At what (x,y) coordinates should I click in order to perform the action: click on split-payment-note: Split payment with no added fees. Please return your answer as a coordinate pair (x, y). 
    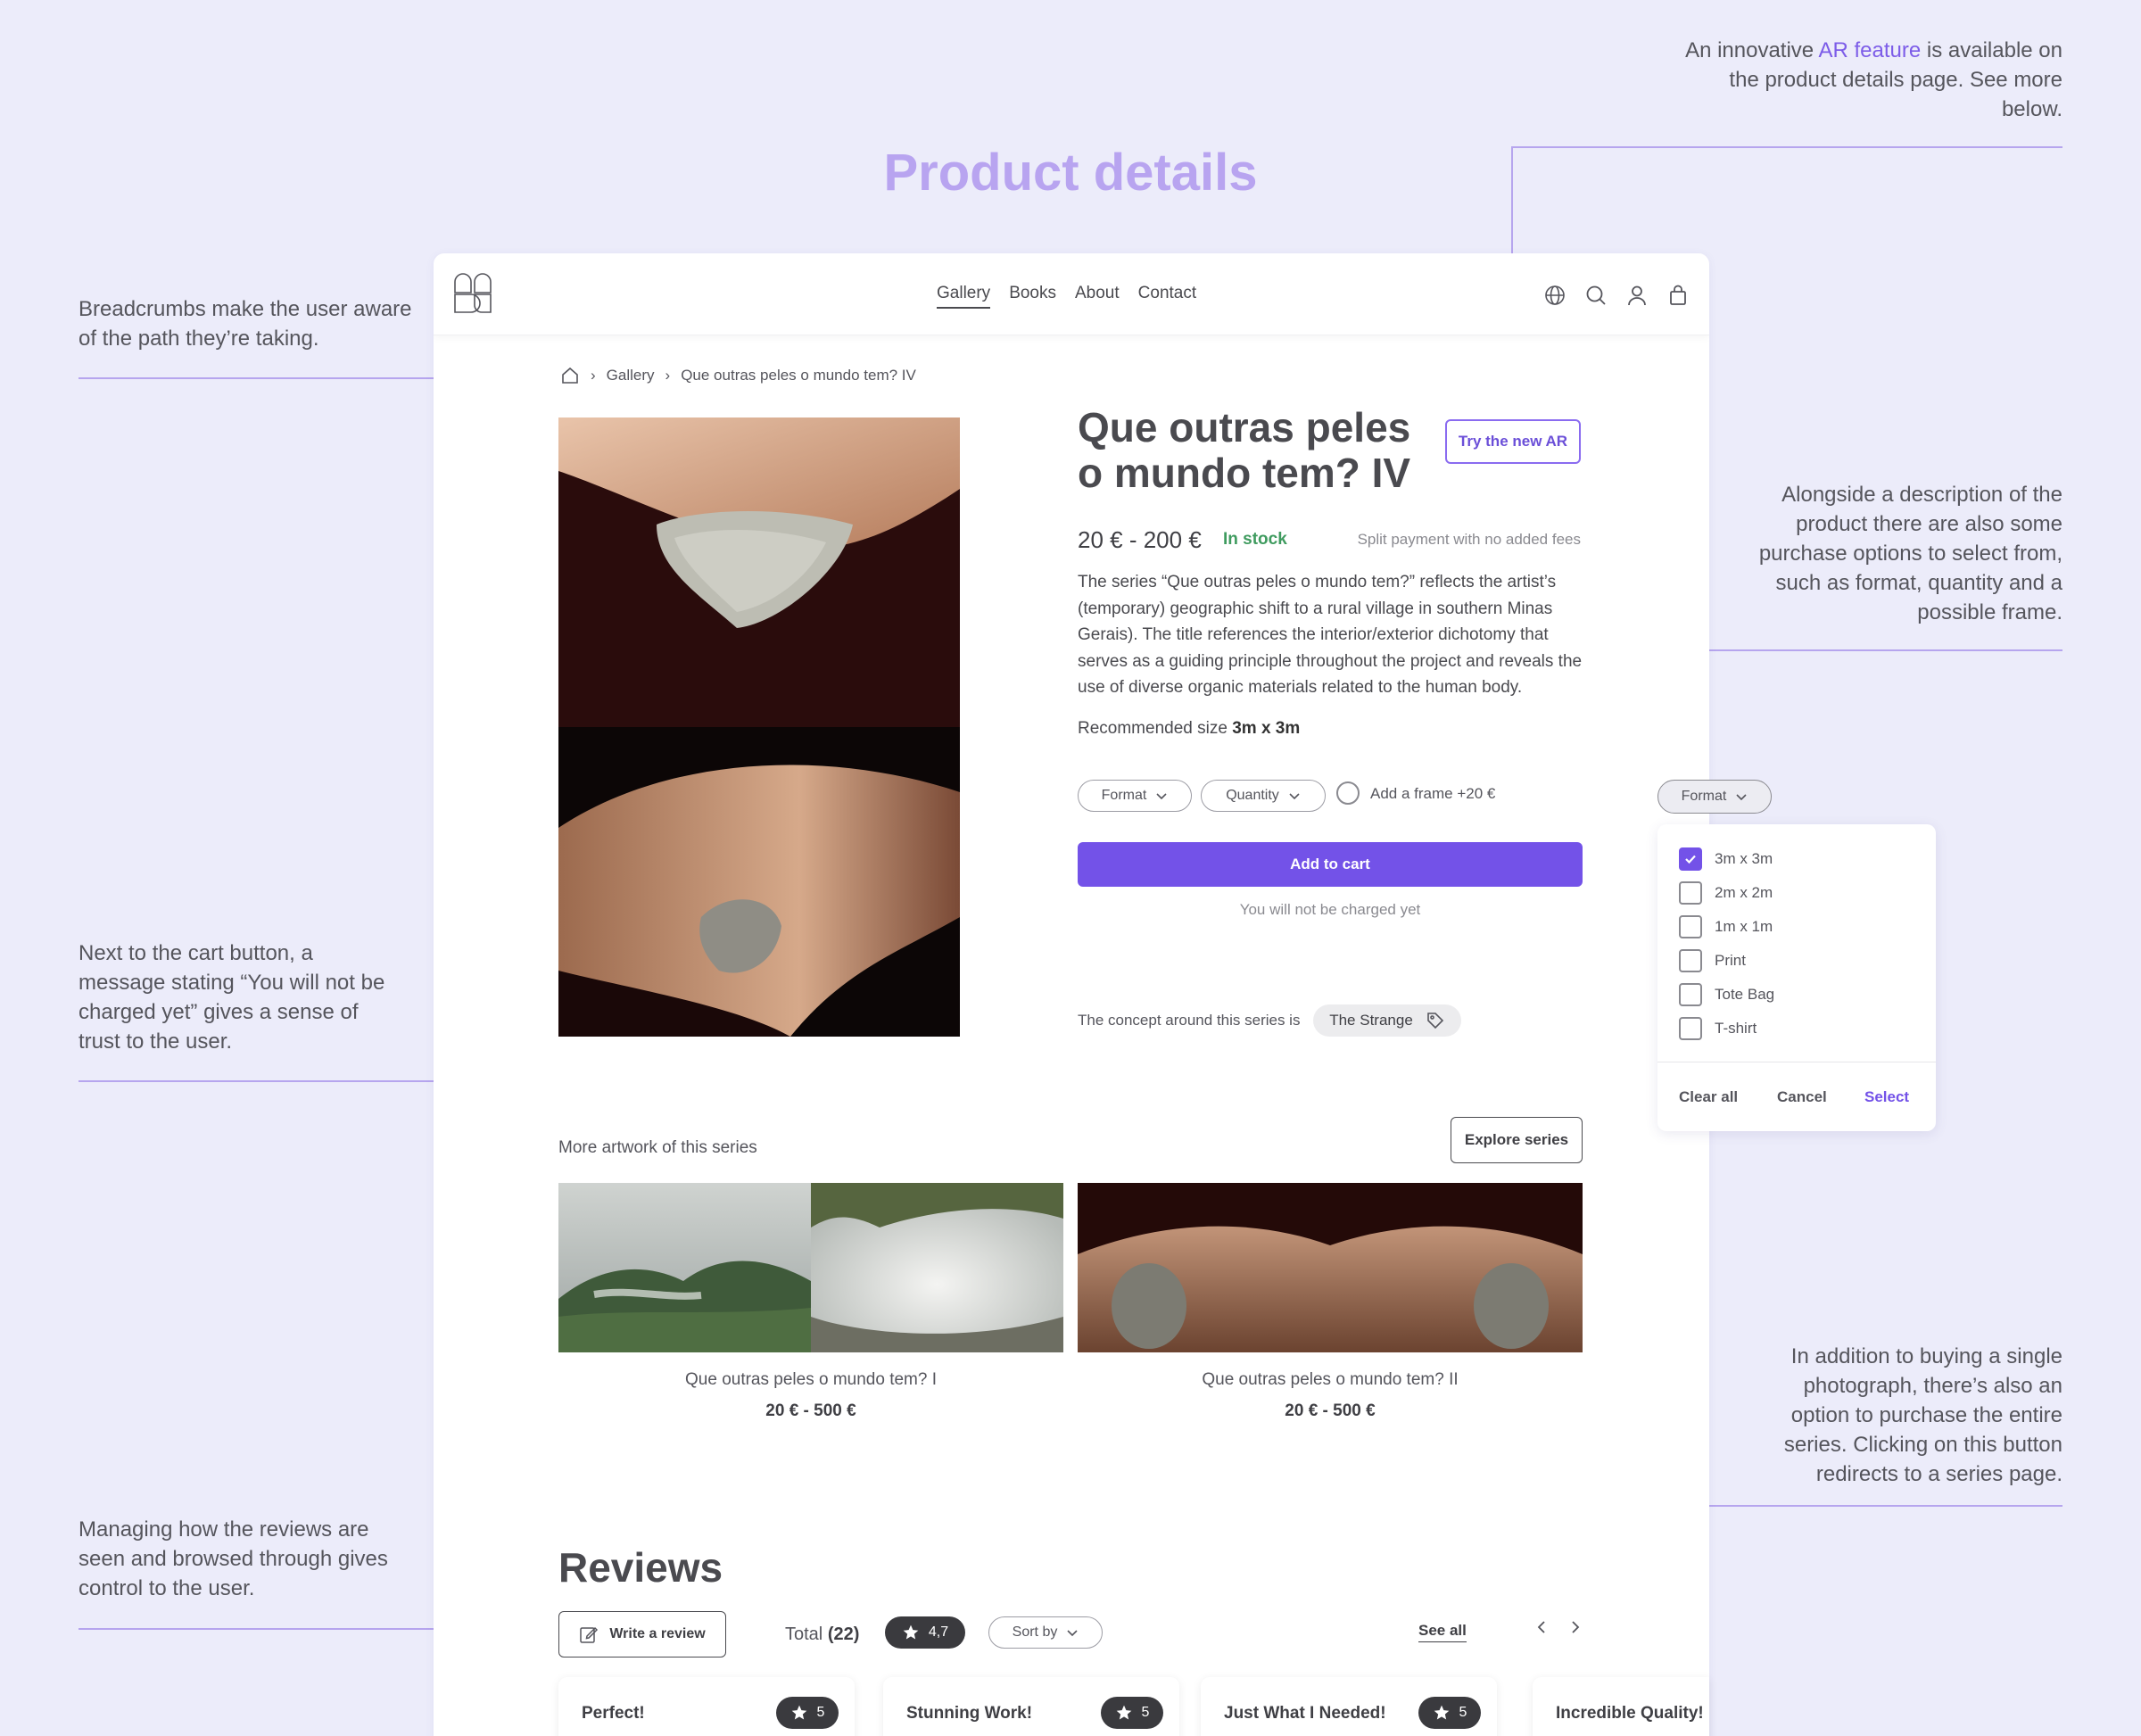
    Looking at the image, I should click on (1469, 539).